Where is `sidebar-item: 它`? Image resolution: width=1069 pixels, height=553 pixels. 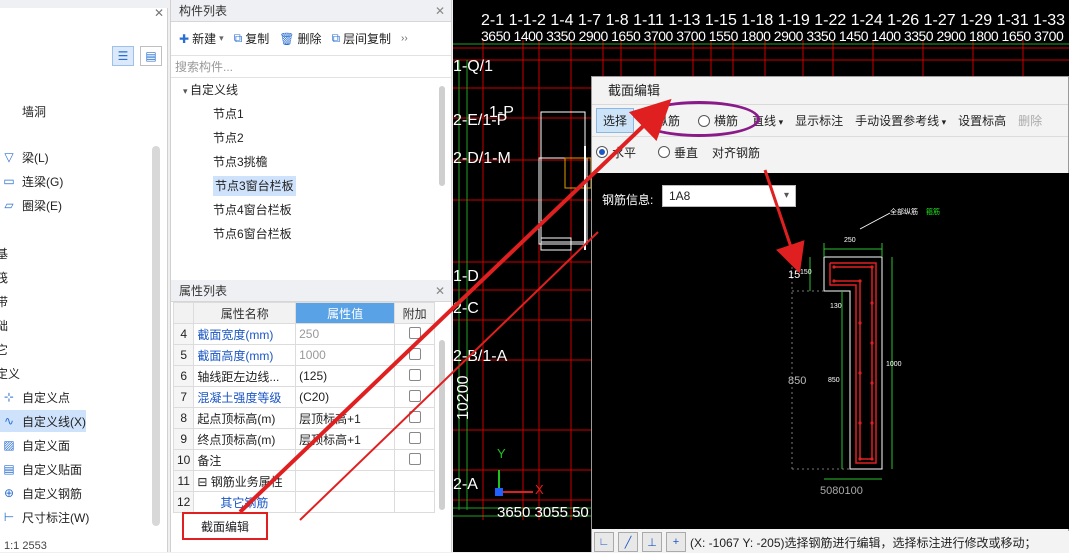 sidebar-item: 它 is located at coordinates (4, 349).